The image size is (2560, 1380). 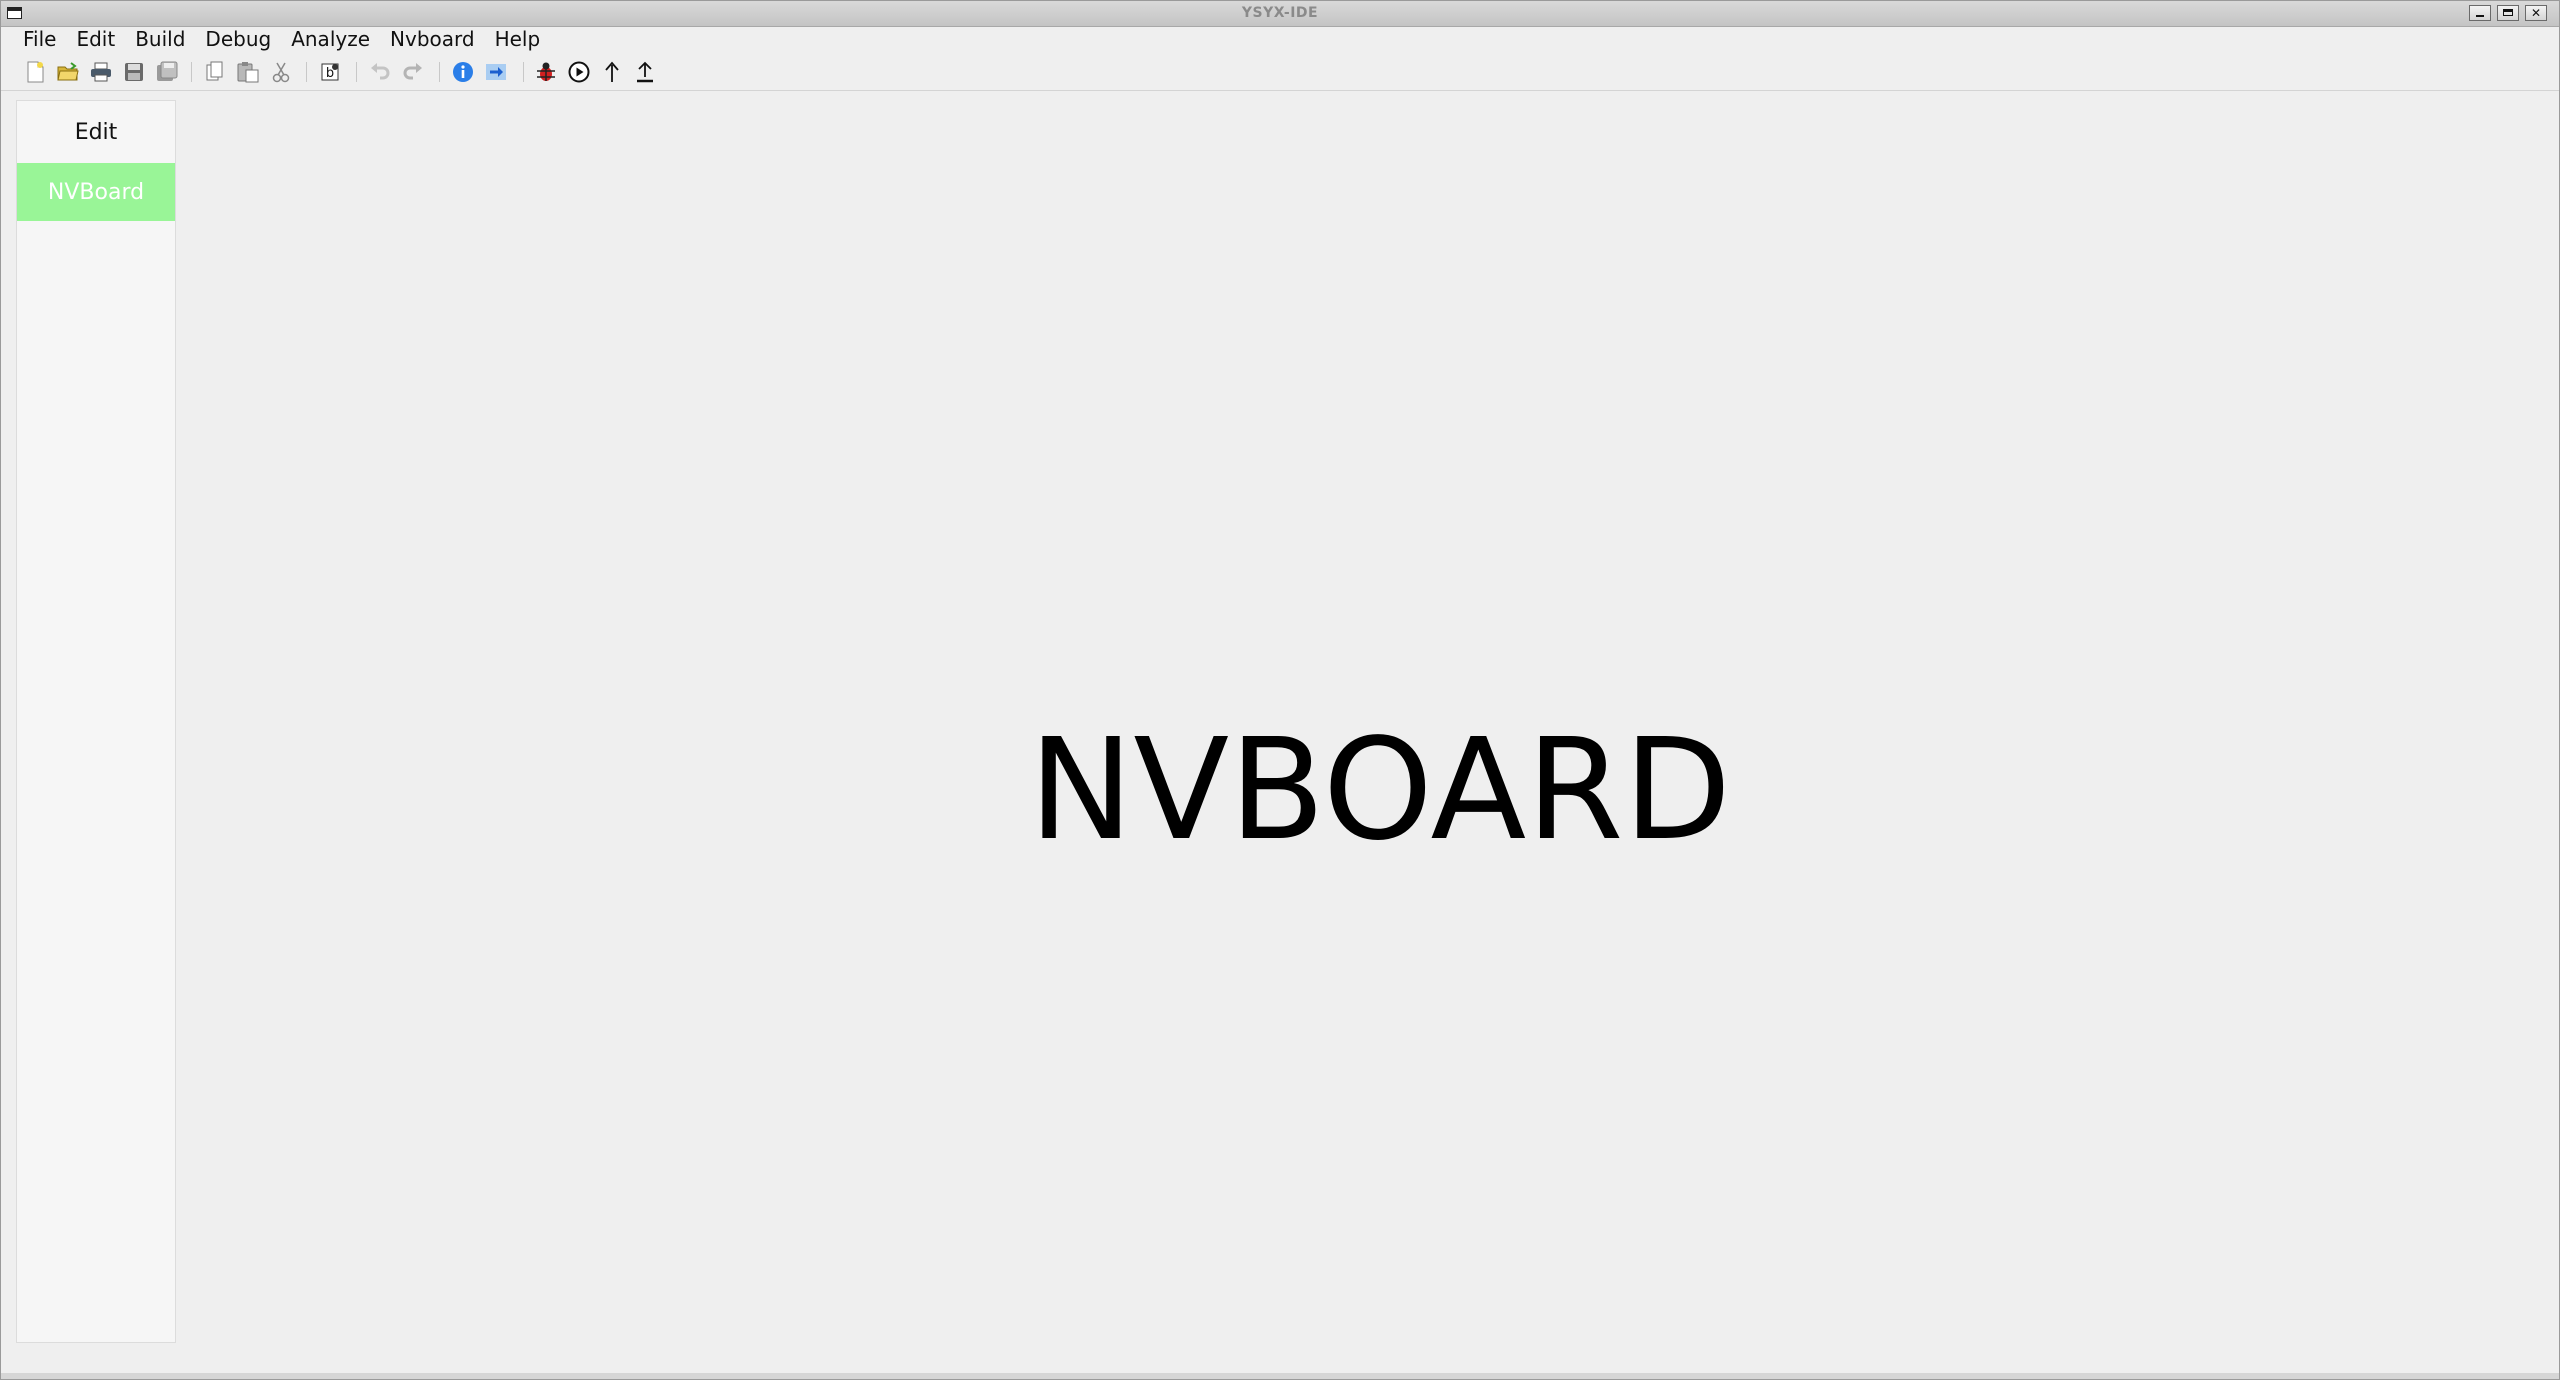 What do you see at coordinates (1280, 1376) in the screenshot?
I see `window-bottom-edge` at bounding box center [1280, 1376].